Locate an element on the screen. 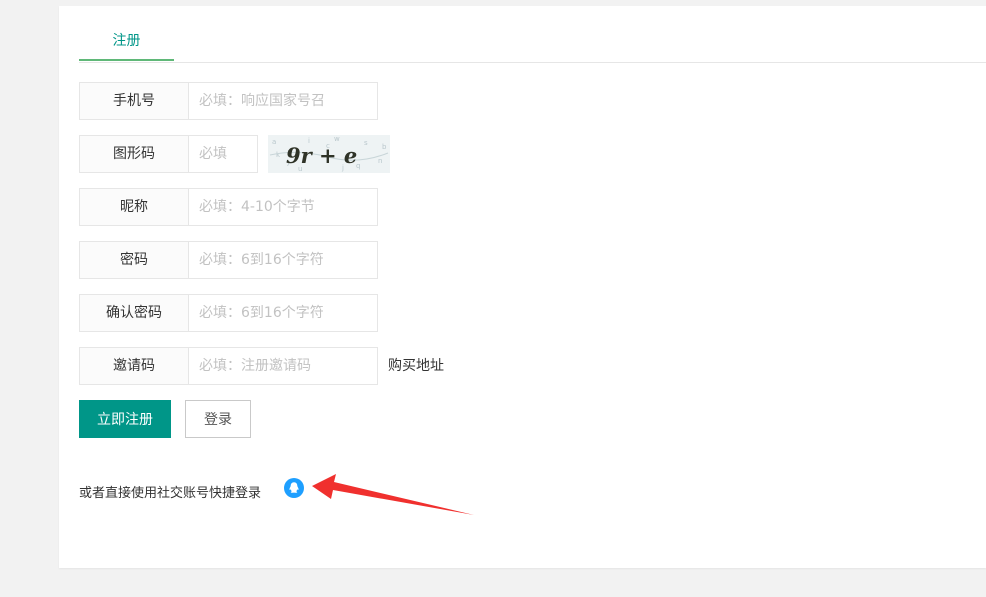 The width and height of the screenshot is (986, 597). login-button: 登录 is located at coordinates (218, 419).